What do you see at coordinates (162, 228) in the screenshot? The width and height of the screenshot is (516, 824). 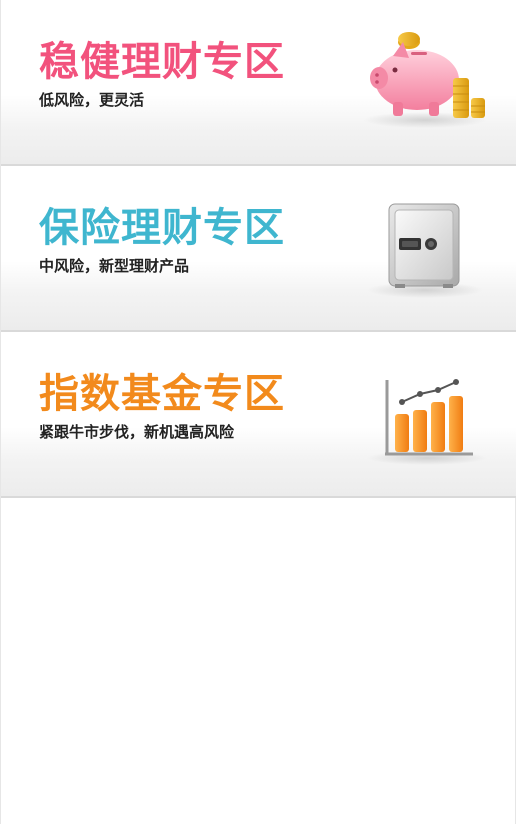 I see `zone-title: 保险理财专区` at bounding box center [162, 228].